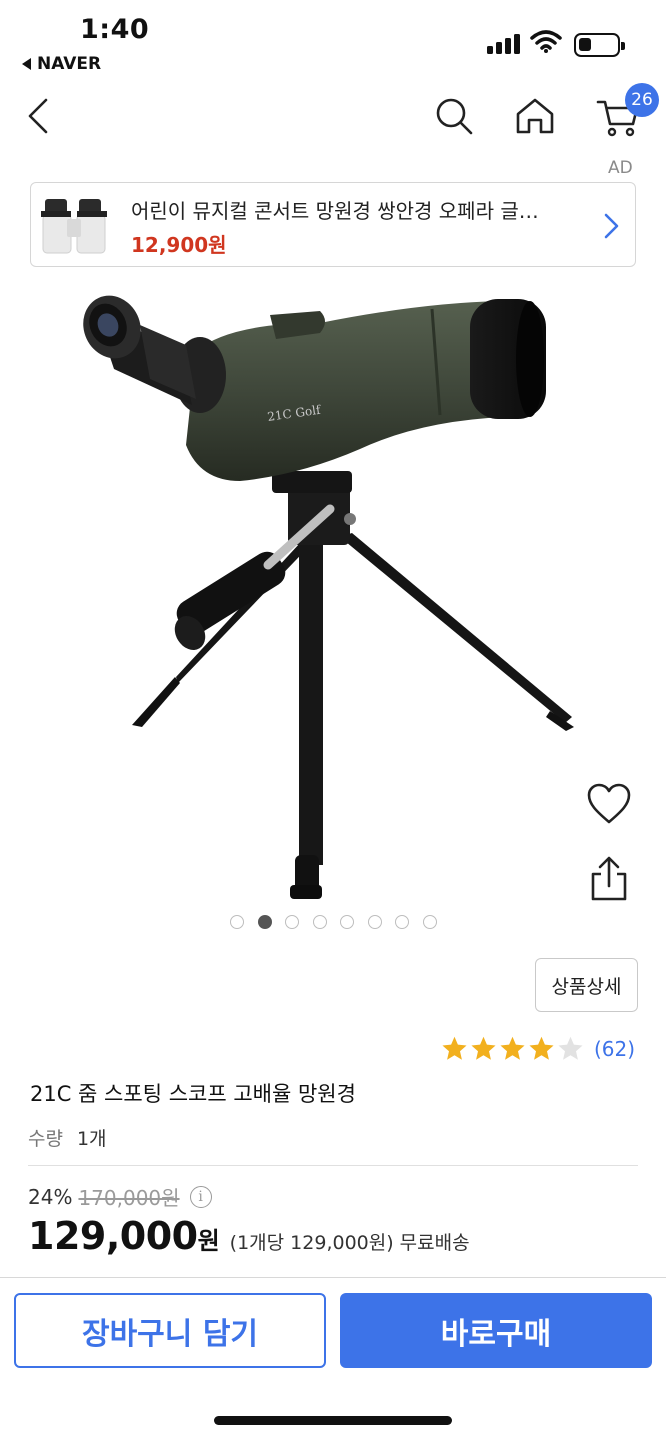 This screenshot has height=1440, width=666. Describe the element at coordinates (91, 1139) in the screenshot. I see `quantity-value: 1개` at that location.